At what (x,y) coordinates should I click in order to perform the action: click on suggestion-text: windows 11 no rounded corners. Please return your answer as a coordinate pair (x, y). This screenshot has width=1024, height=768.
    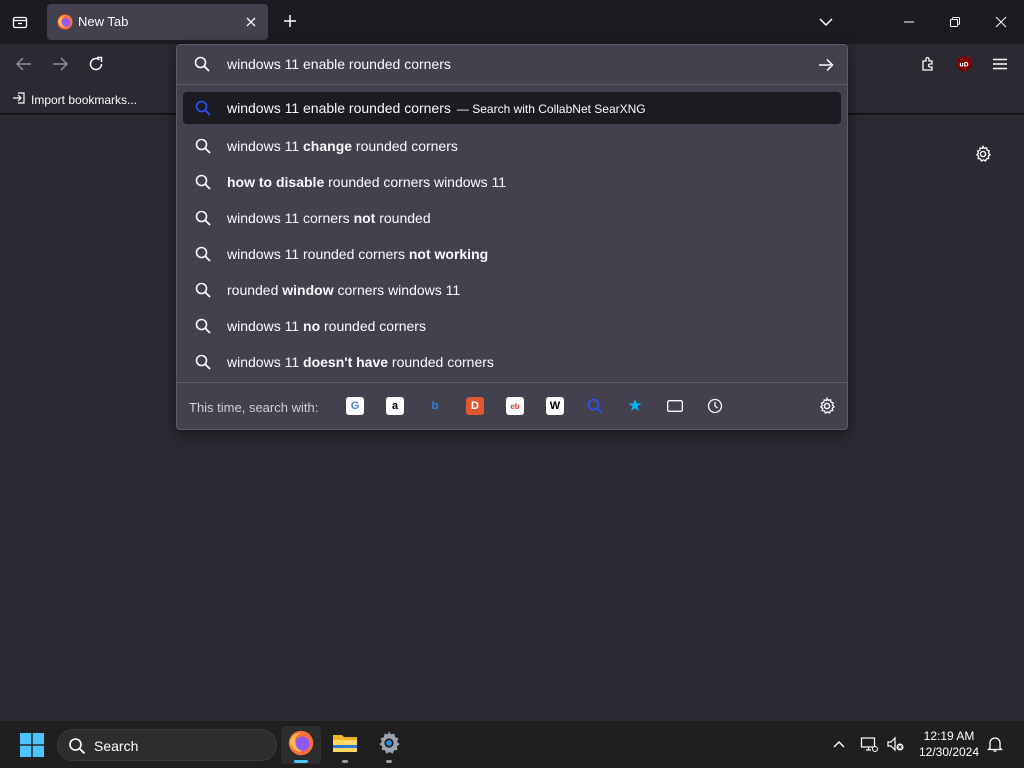
    Looking at the image, I should click on (326, 326).